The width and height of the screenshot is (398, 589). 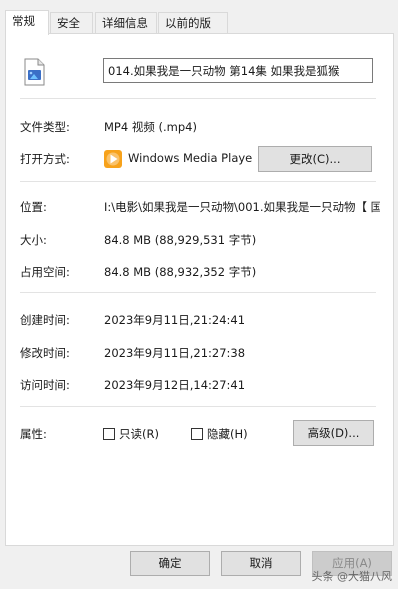 I want to click on location-label: 位置:, so click(x=33, y=207).